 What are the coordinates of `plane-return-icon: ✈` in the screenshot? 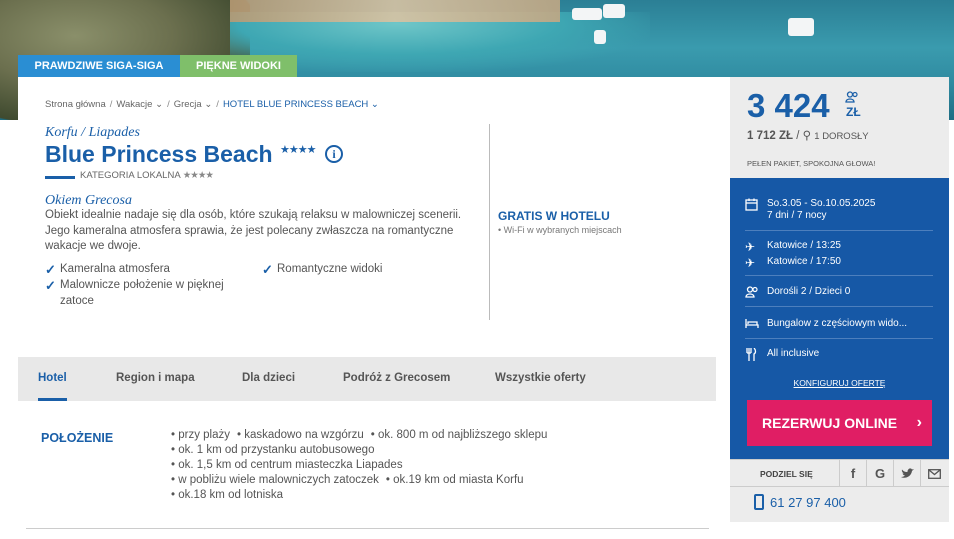 It's located at (750, 263).